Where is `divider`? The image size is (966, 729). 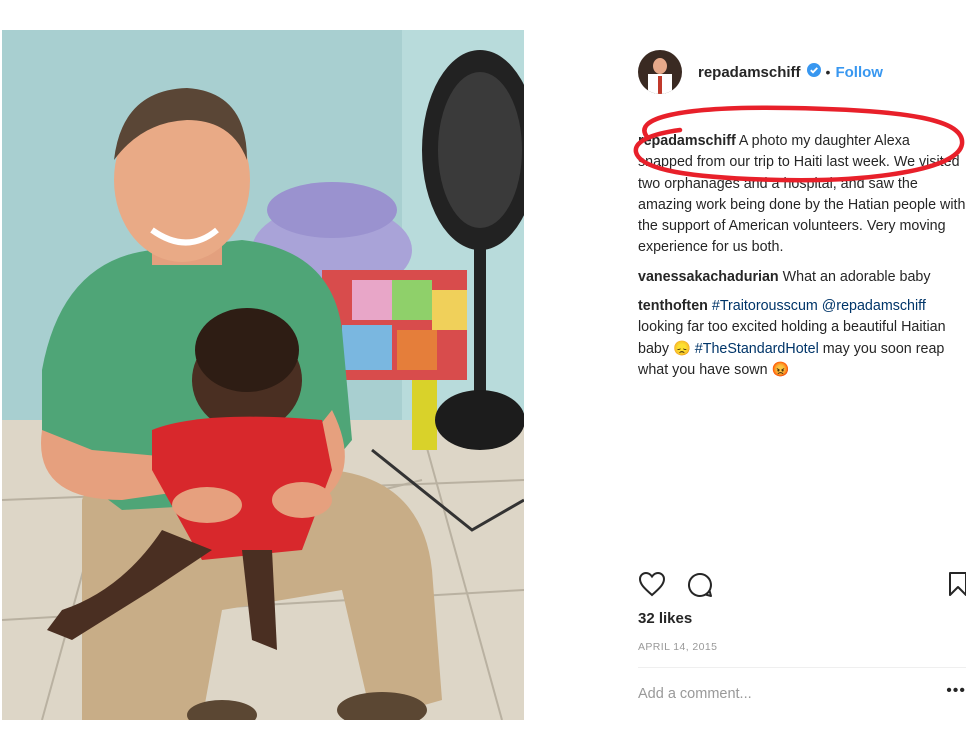 divider is located at coordinates (802, 667).